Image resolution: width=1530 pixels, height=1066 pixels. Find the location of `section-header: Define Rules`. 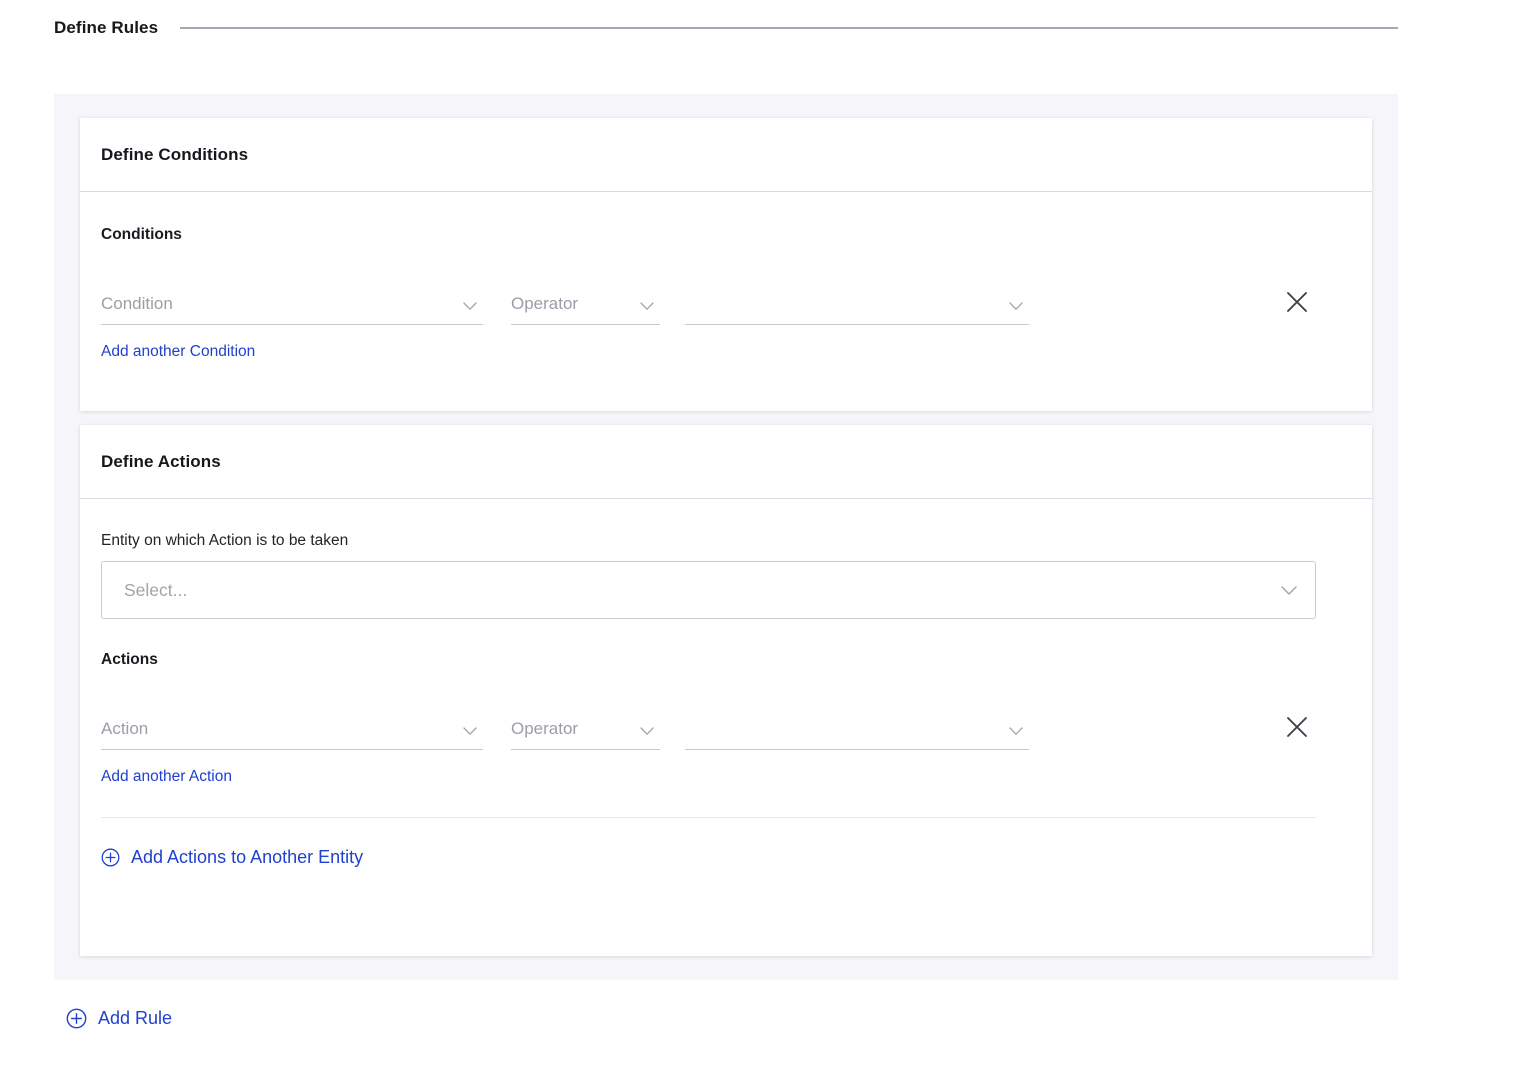

section-header: Define Rules is located at coordinates (726, 28).